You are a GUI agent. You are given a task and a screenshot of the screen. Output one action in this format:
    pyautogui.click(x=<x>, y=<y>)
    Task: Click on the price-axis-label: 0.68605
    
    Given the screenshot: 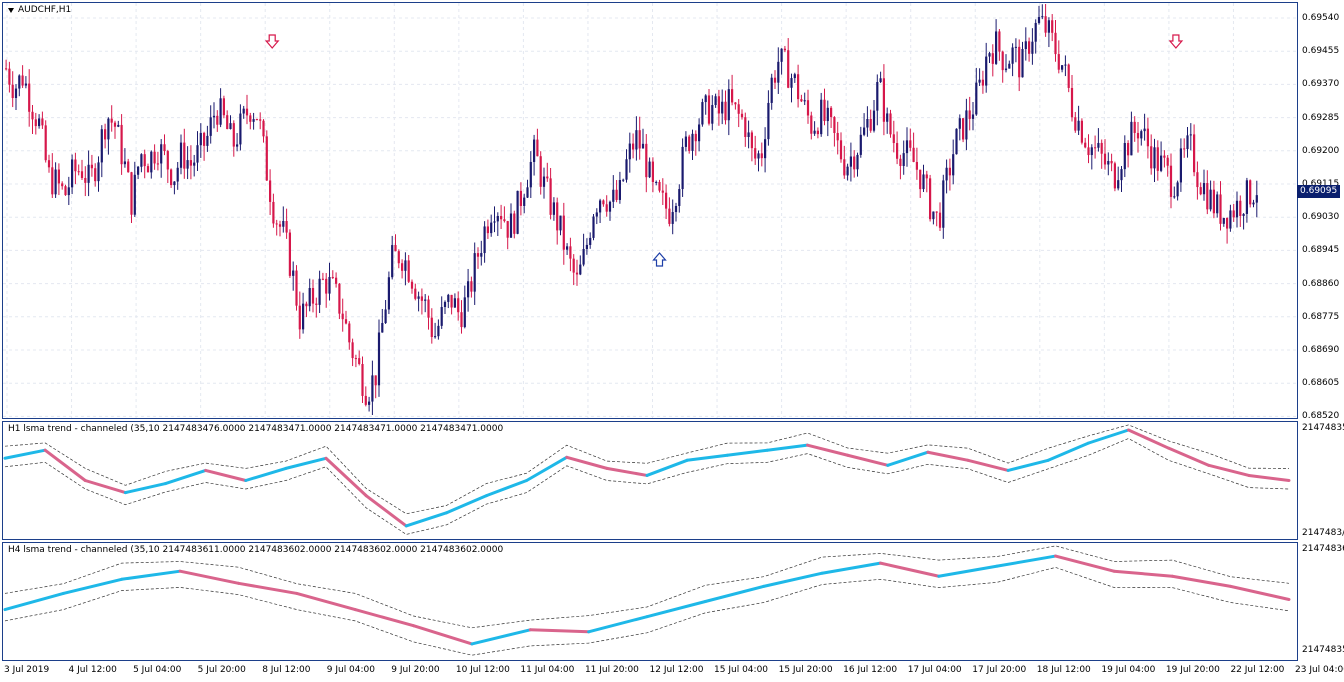 What is the action you would take?
    pyautogui.click(x=1321, y=383)
    